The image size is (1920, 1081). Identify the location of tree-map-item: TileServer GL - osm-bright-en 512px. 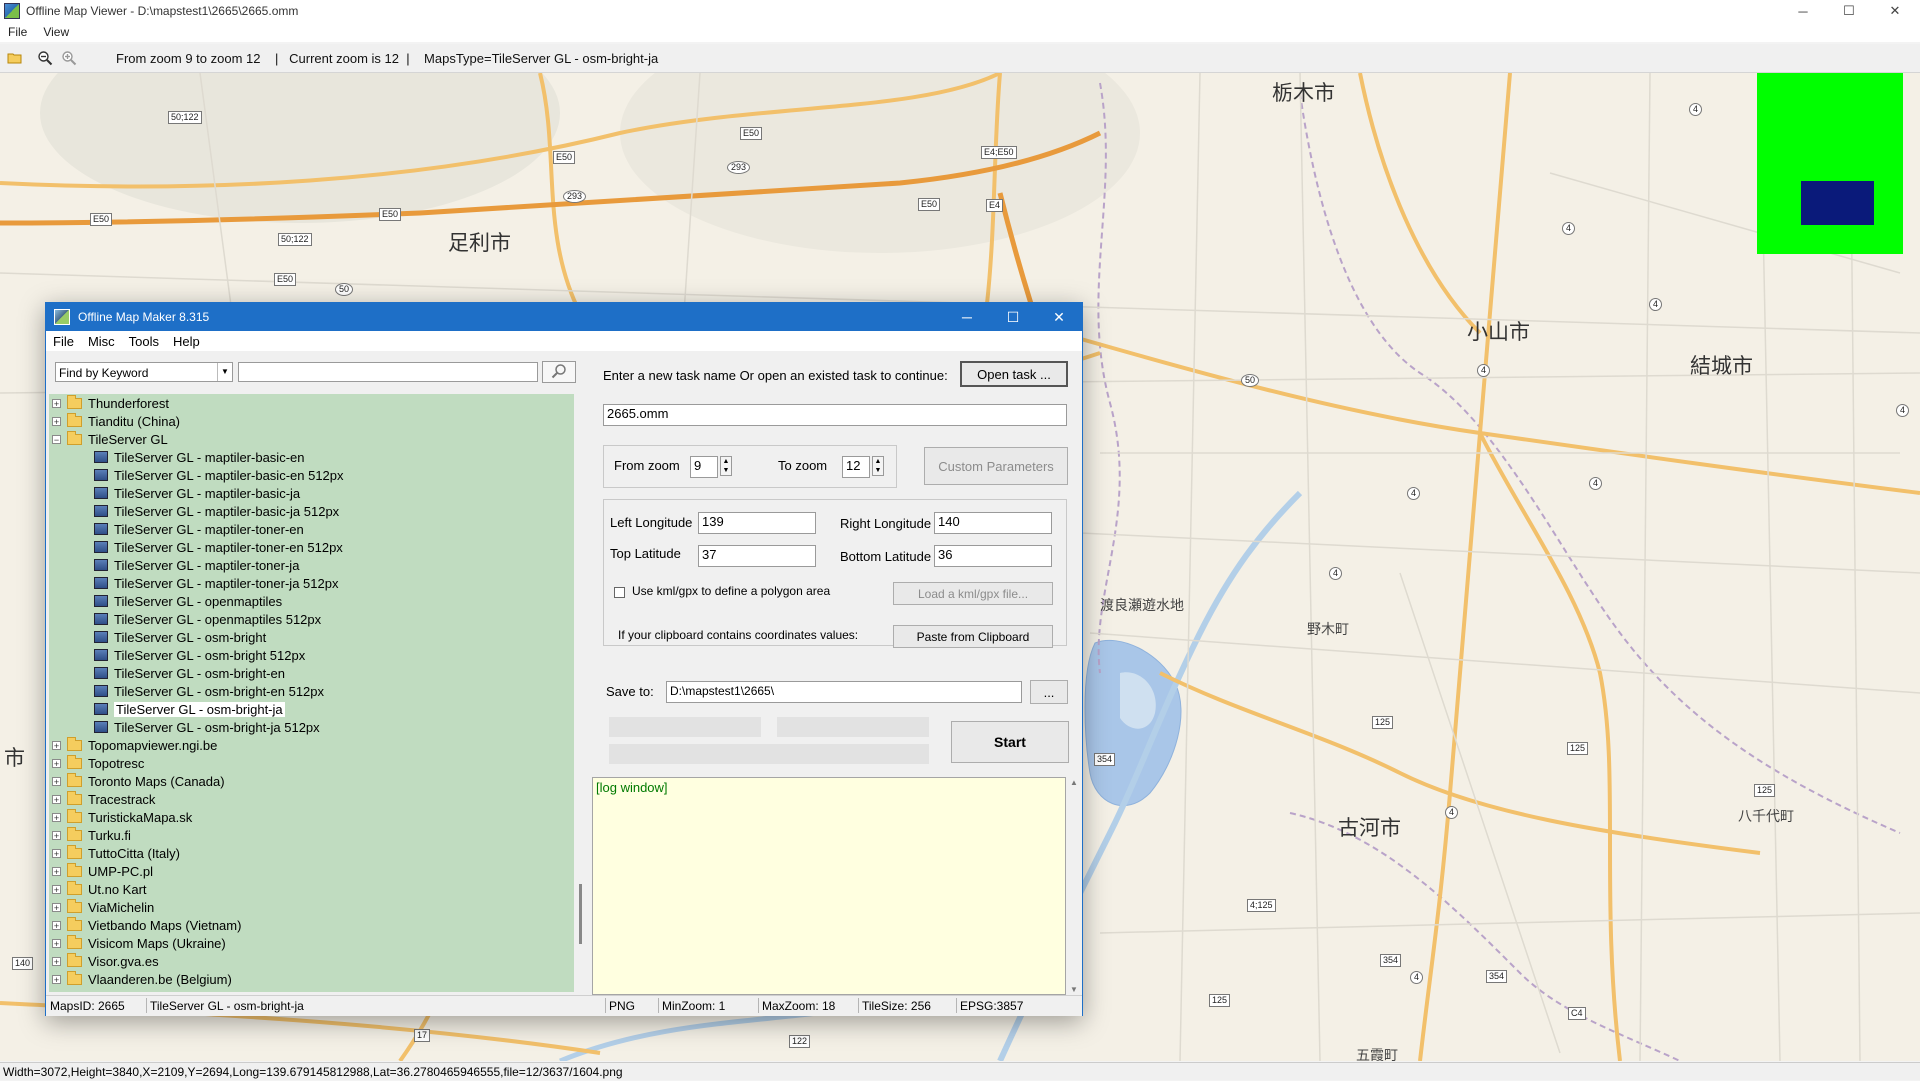
(209, 691).